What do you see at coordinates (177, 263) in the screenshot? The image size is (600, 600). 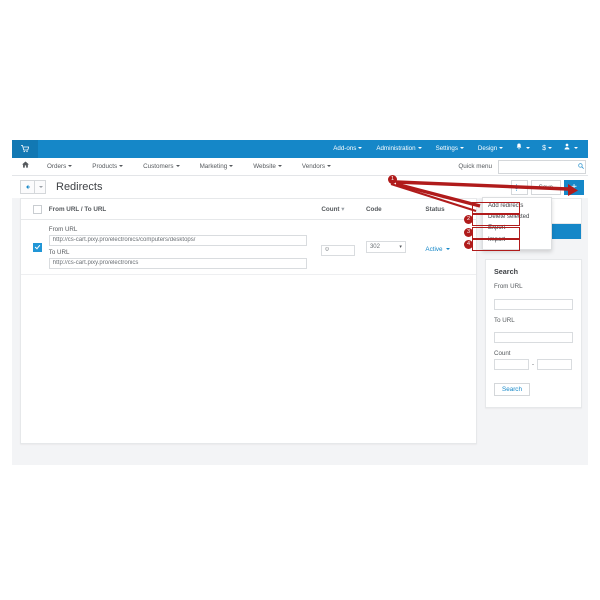 I see `to-url-input` at bounding box center [177, 263].